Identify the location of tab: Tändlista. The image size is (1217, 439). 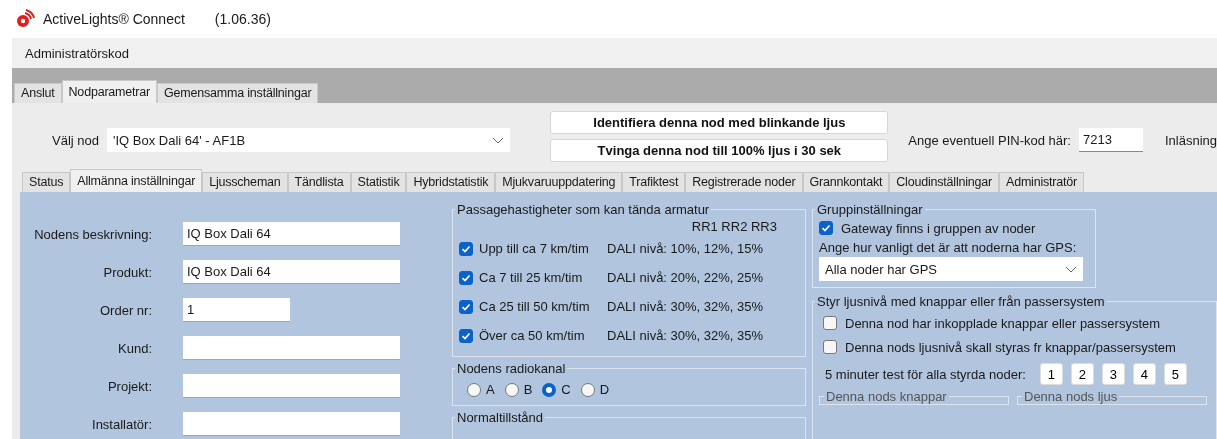
(319, 182).